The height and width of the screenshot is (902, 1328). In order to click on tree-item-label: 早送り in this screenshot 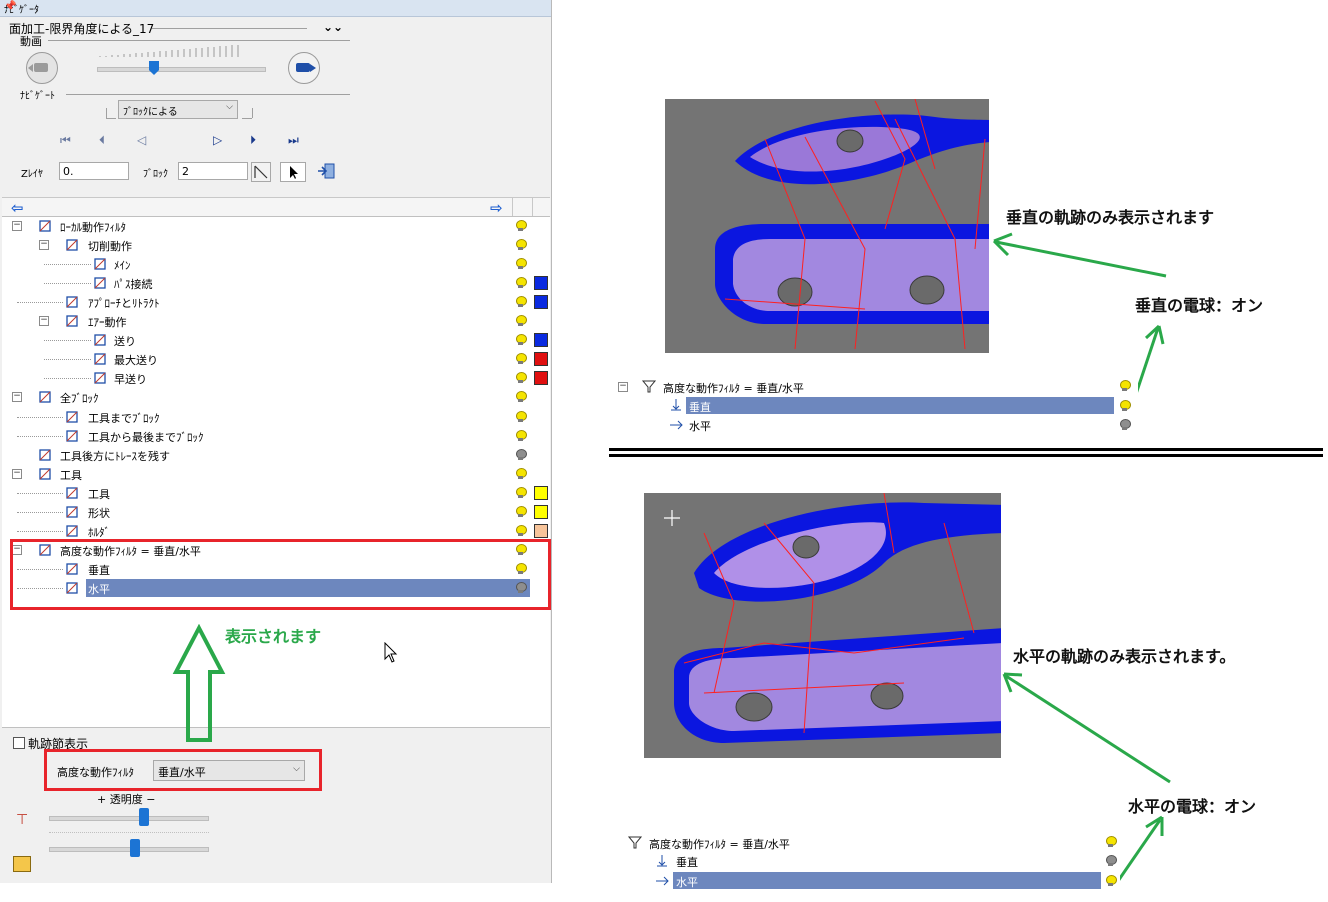, I will do `click(130, 380)`.